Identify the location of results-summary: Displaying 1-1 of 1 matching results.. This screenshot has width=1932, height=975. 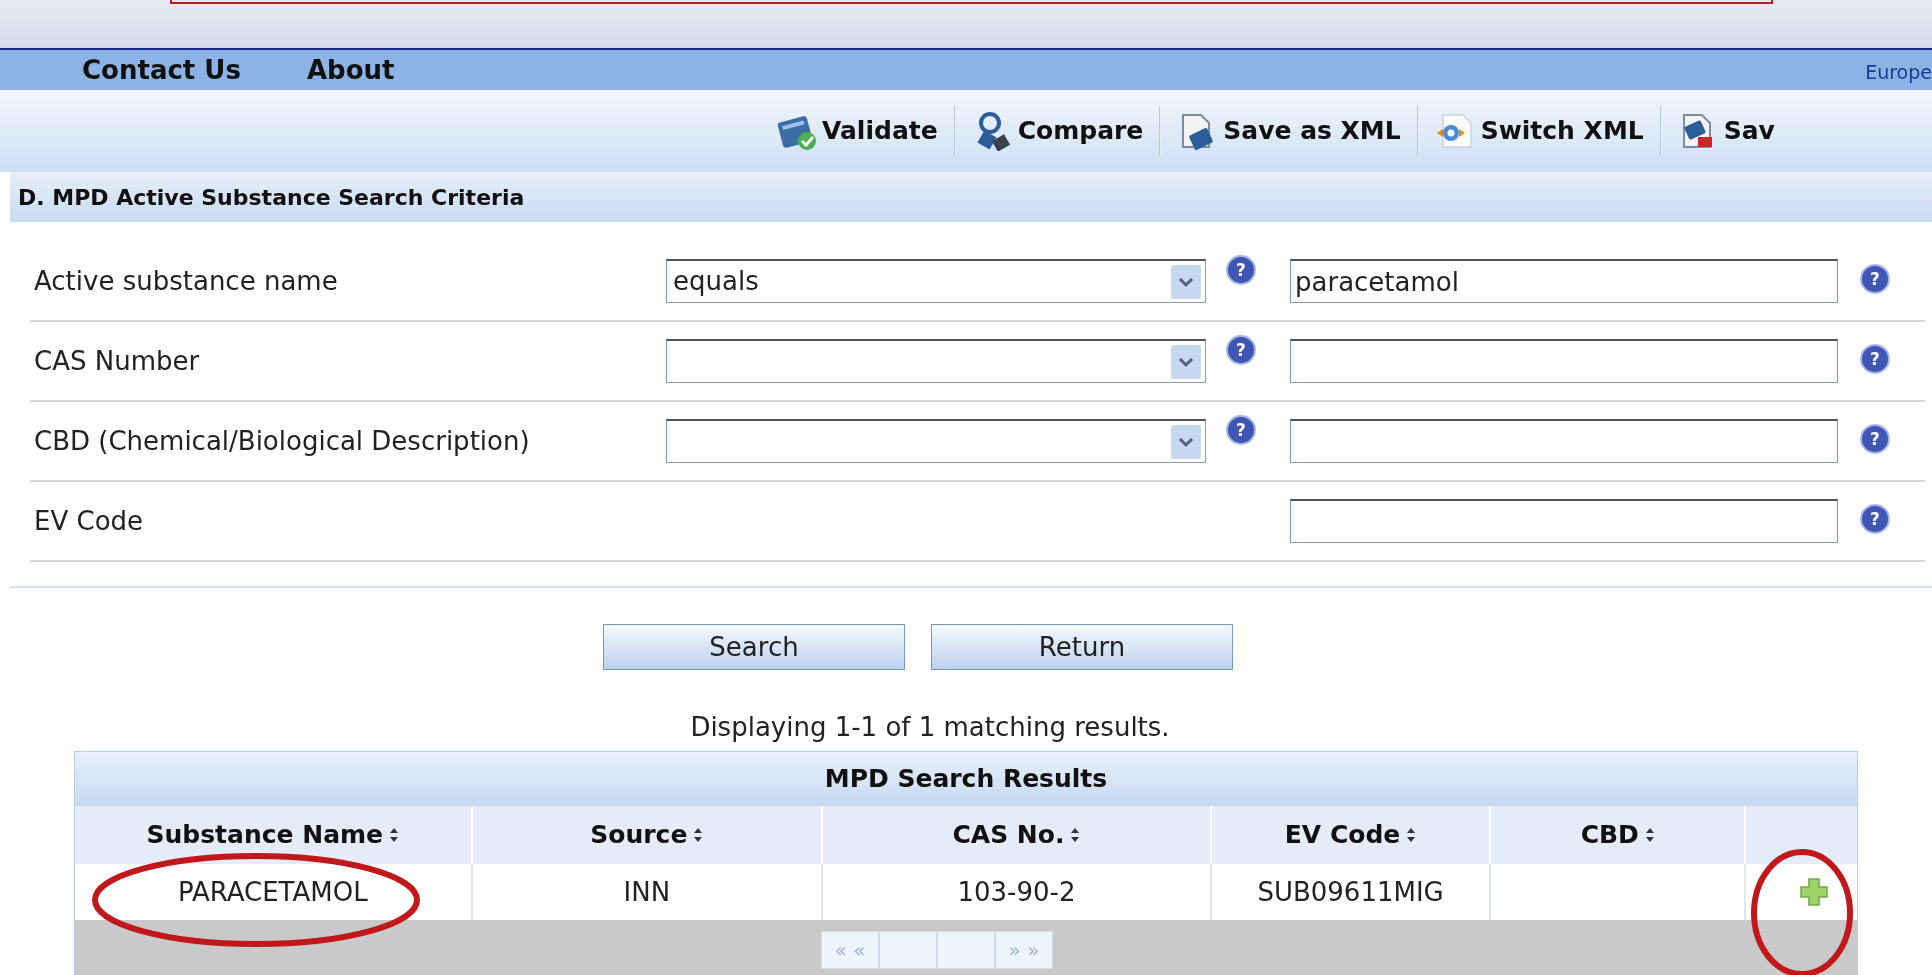
(930, 727).